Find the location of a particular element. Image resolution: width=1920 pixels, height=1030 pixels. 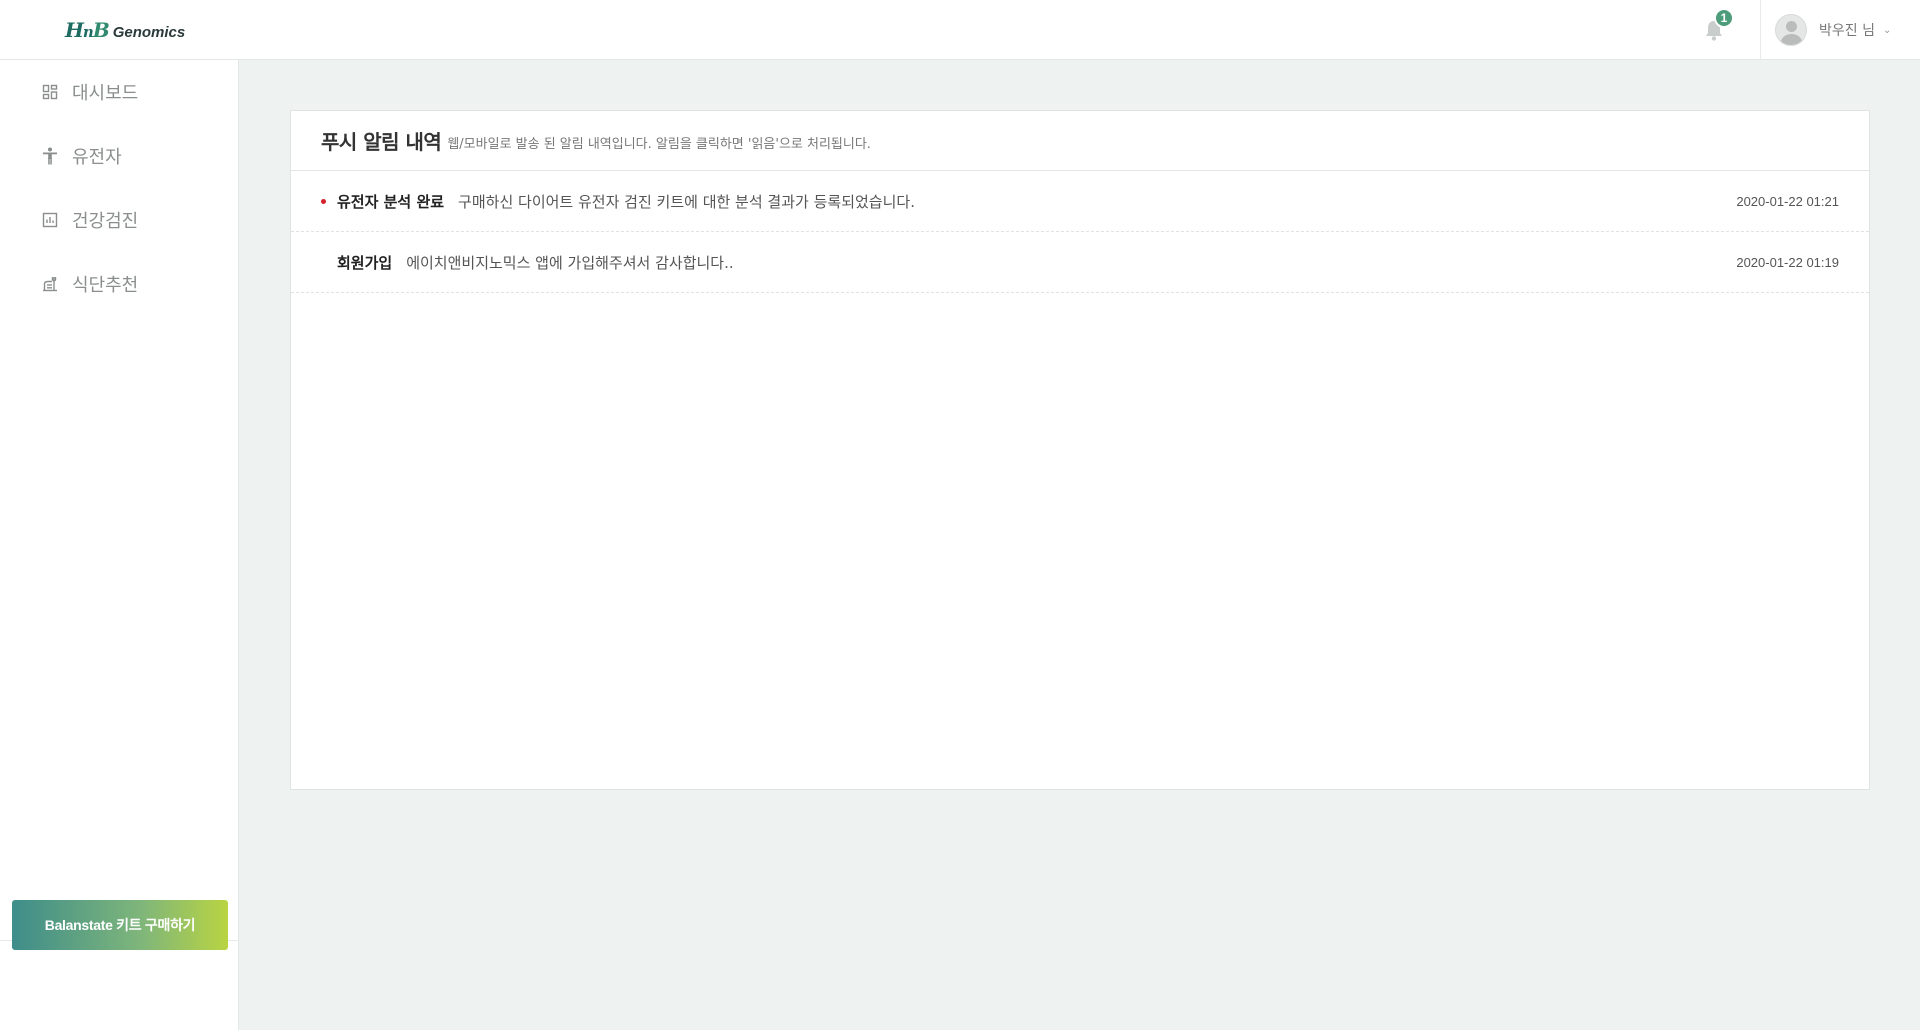

notification-time: 2020-01-22 01:19 is located at coordinates (1787, 262).